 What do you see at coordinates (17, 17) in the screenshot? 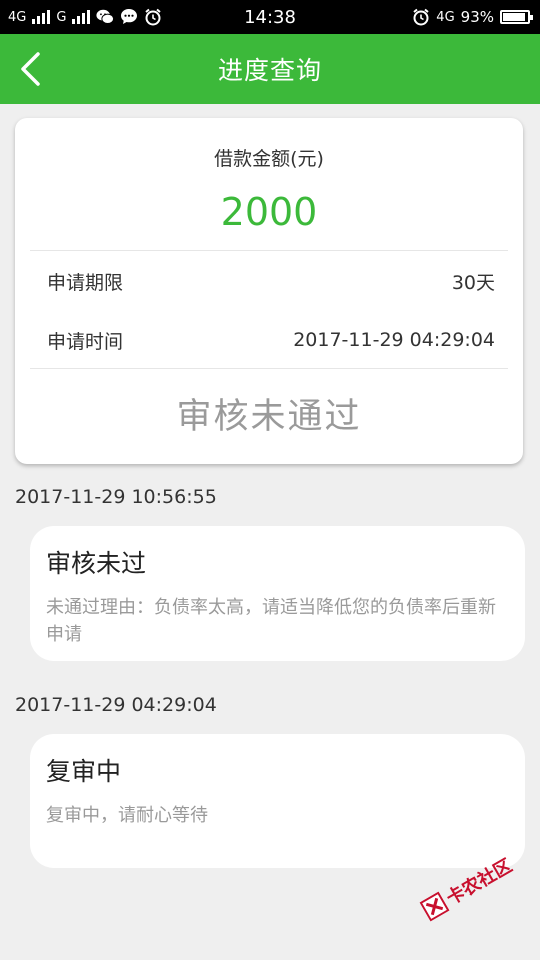
I see `network-type-label: 4G` at bounding box center [17, 17].